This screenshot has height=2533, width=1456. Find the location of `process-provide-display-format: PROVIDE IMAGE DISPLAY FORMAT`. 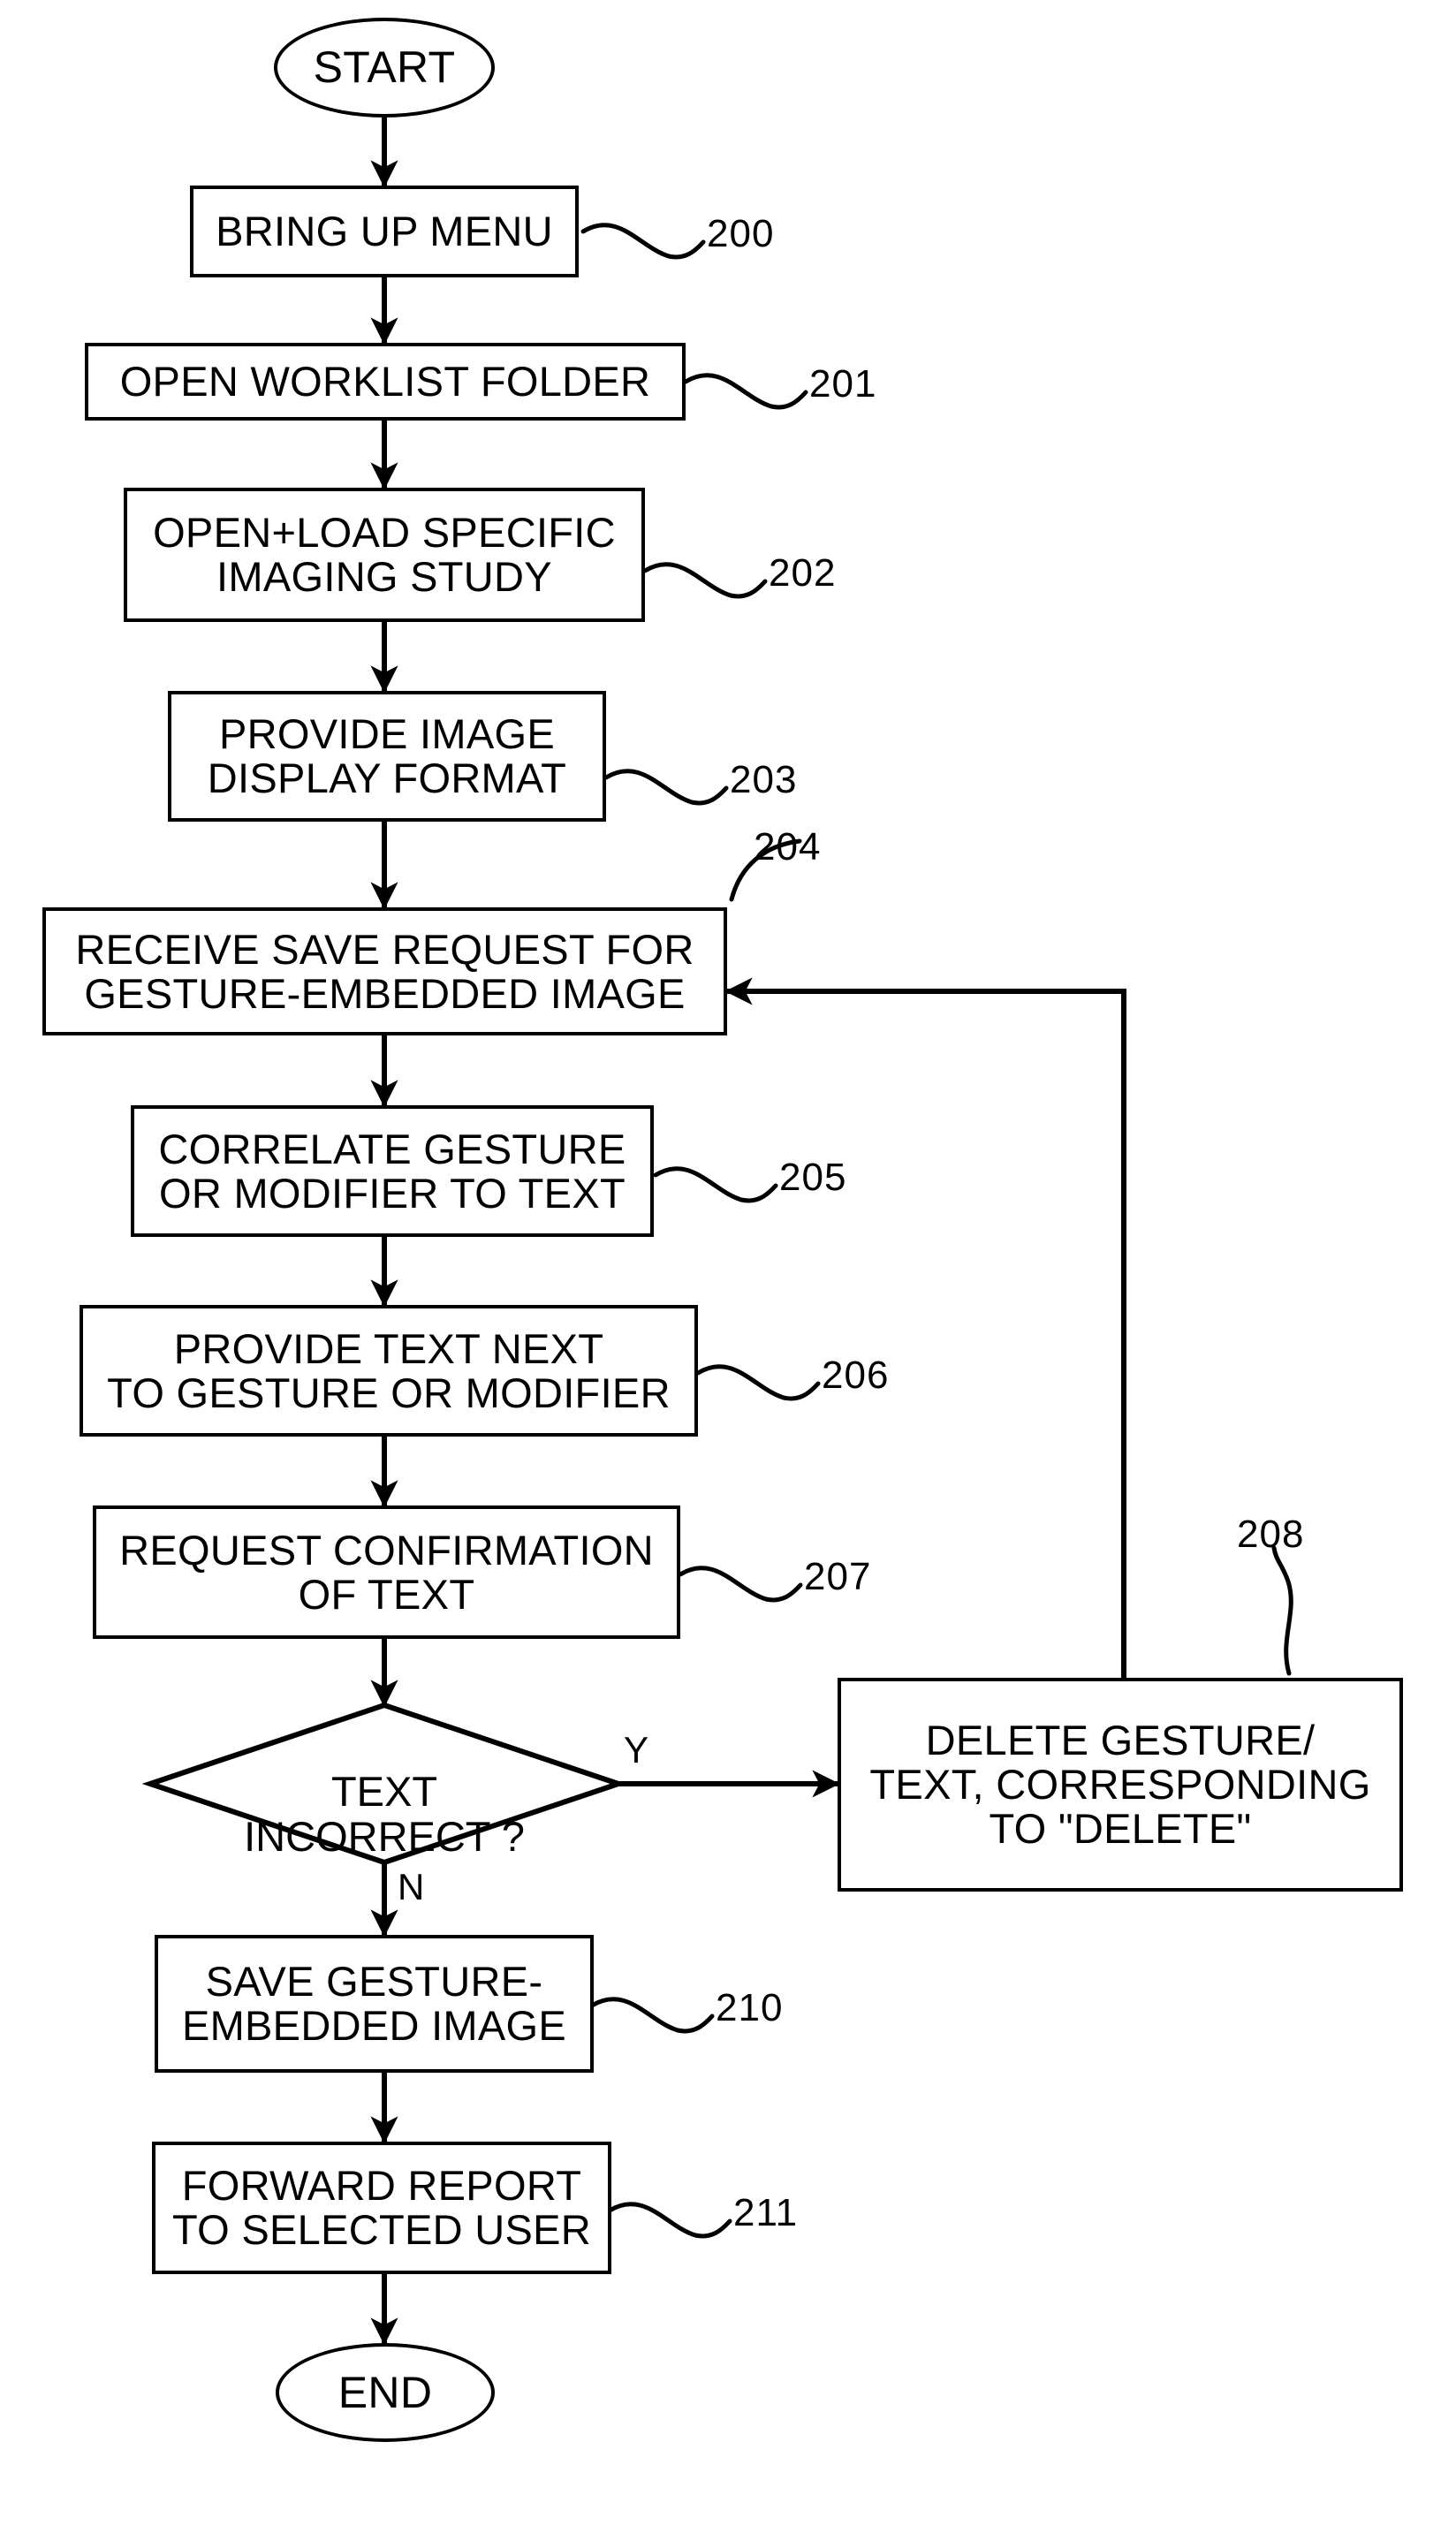

process-provide-display-format: PROVIDE IMAGE DISPLAY FORMAT is located at coordinates (387, 756).